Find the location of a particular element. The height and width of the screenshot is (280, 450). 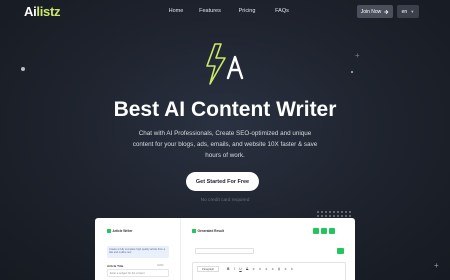

nav-links: Home Features Pricing FAQs is located at coordinates (229, 11).